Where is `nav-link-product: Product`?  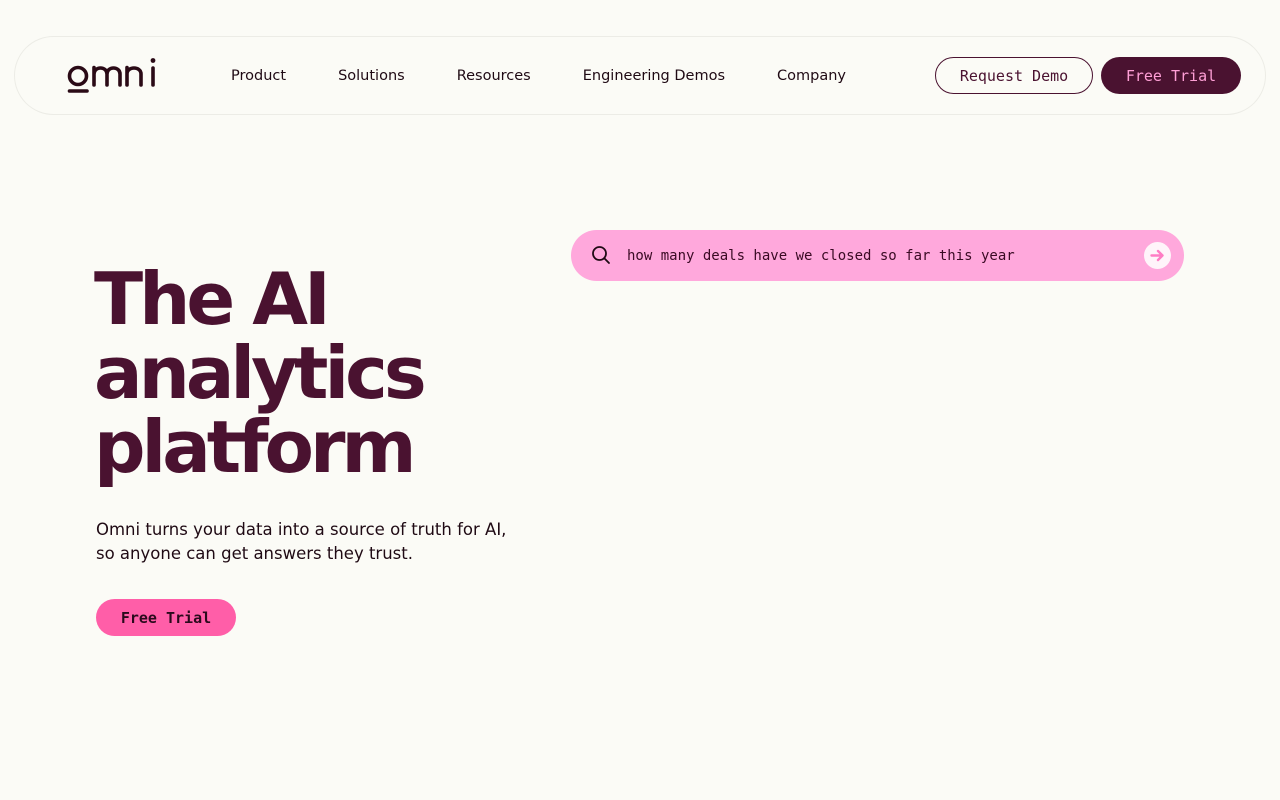 nav-link-product: Product is located at coordinates (258, 76).